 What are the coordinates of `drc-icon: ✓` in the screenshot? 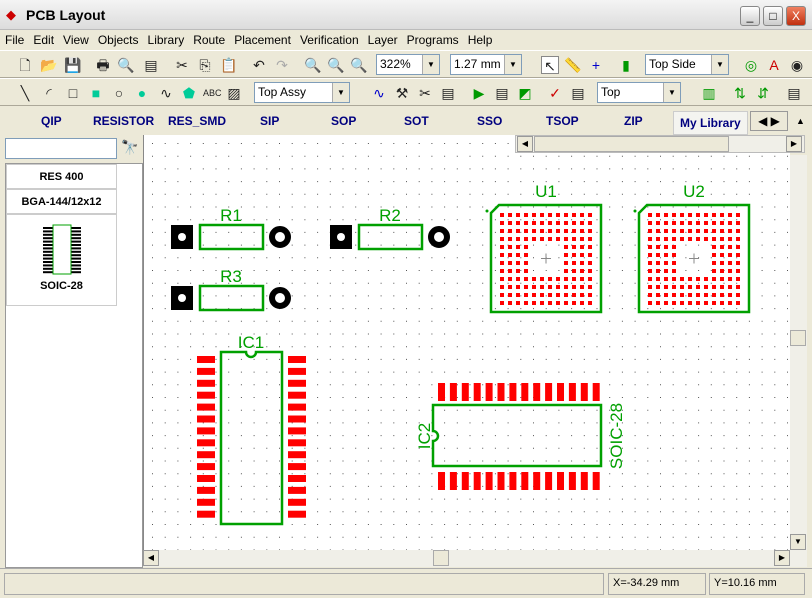 It's located at (555, 93).